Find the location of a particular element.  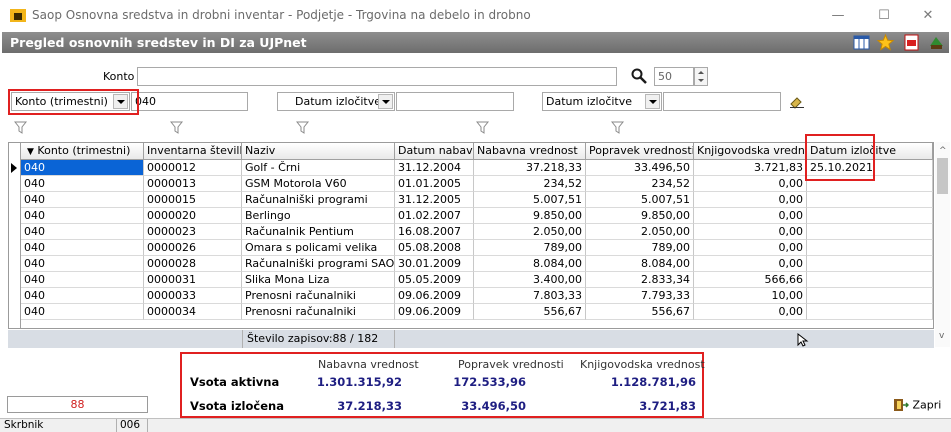

cell-inventarna: 0000031 is located at coordinates (193, 280).